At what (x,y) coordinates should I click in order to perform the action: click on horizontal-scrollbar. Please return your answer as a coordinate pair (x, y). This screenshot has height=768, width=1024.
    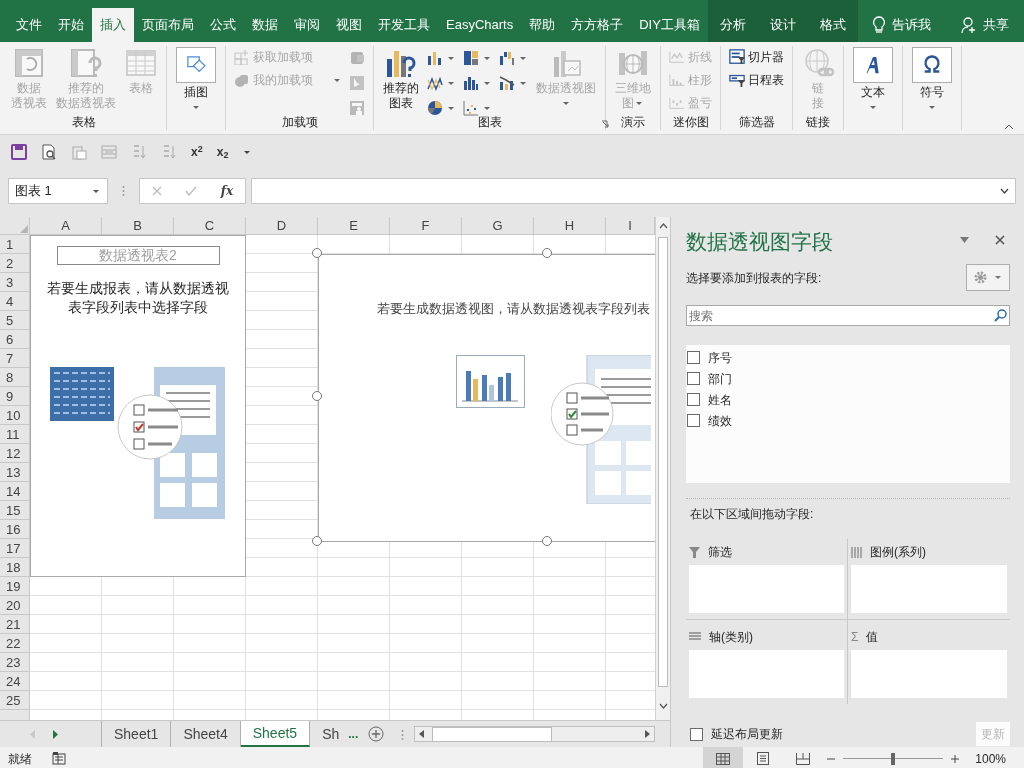
    Looking at the image, I should click on (534, 734).